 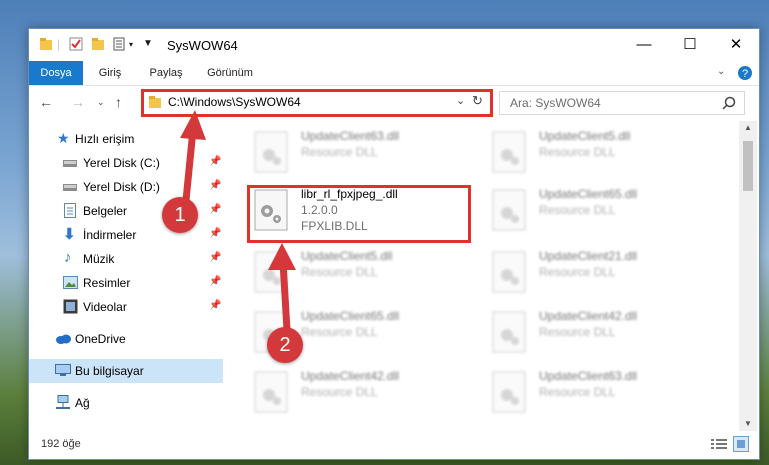 I want to click on arrow-to-address-bar, so click(x=189, y=165).